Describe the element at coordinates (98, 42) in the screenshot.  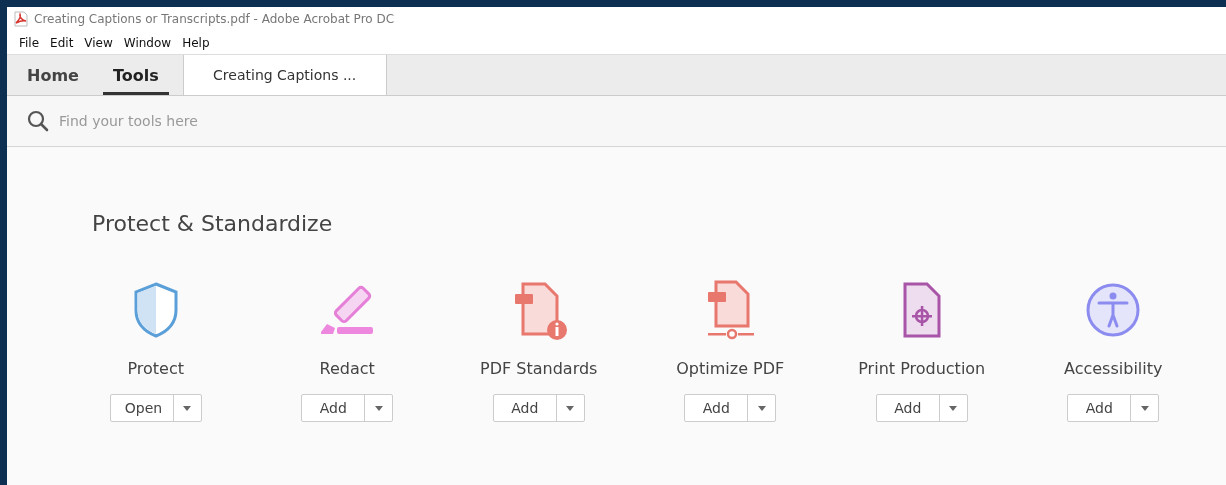
I see `menu-item: View` at that location.